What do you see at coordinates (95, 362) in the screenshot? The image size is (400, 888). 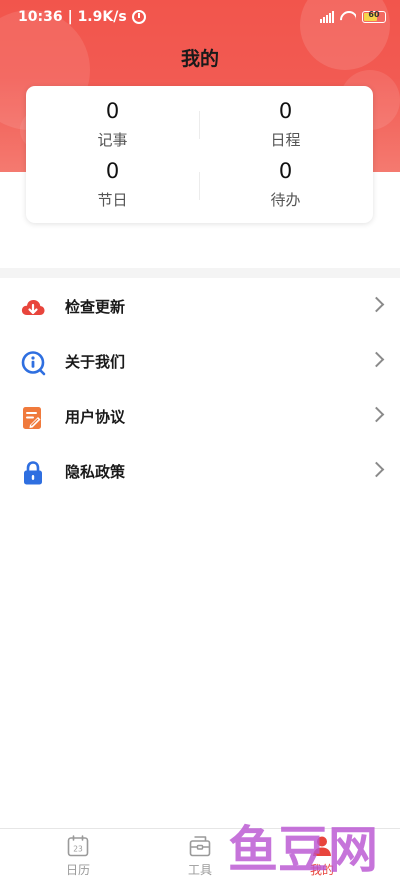 I see `menu-label: 关于我们` at bounding box center [95, 362].